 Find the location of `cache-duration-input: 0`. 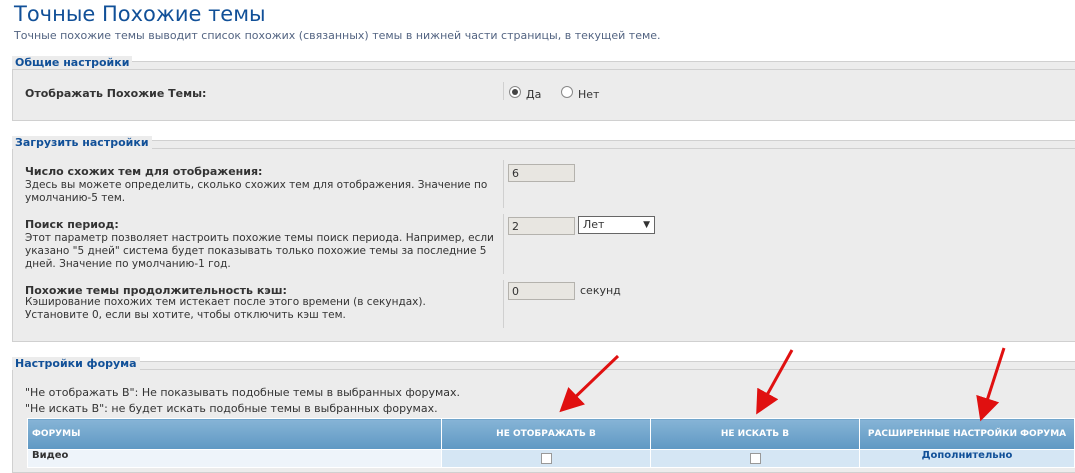

cache-duration-input: 0 is located at coordinates (541, 291).